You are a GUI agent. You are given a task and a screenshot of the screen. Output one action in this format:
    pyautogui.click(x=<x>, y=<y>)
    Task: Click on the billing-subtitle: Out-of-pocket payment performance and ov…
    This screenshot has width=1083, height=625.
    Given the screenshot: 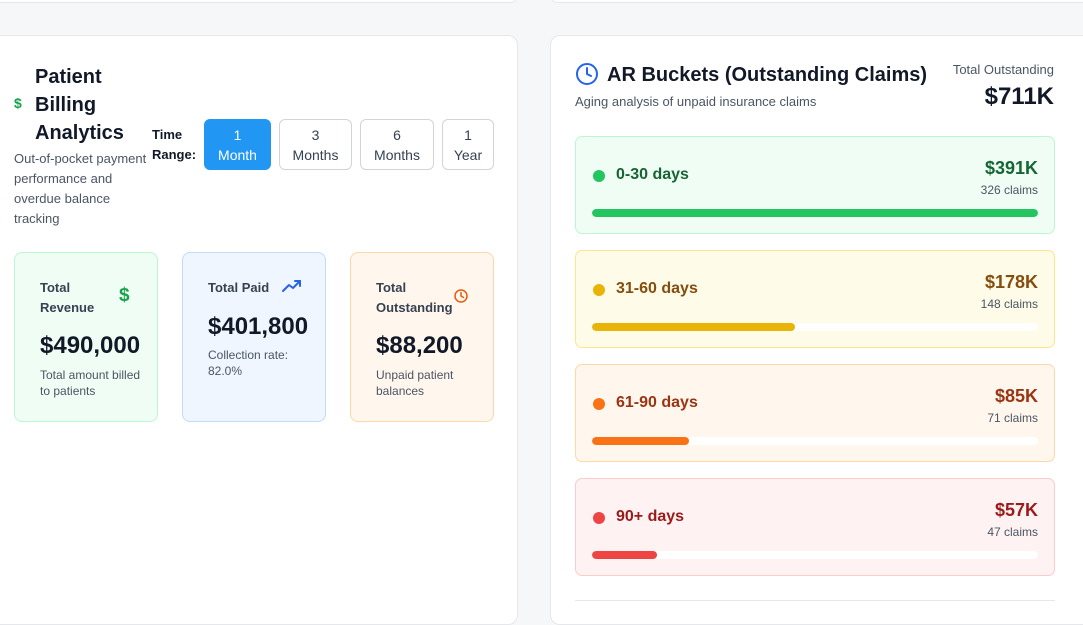 What is the action you would take?
    pyautogui.click(x=80, y=188)
    